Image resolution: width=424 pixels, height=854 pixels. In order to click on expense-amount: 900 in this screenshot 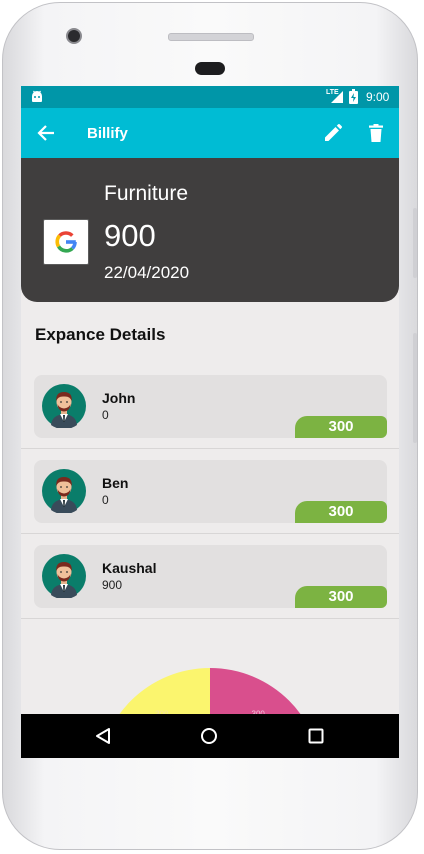, I will do `click(130, 235)`.